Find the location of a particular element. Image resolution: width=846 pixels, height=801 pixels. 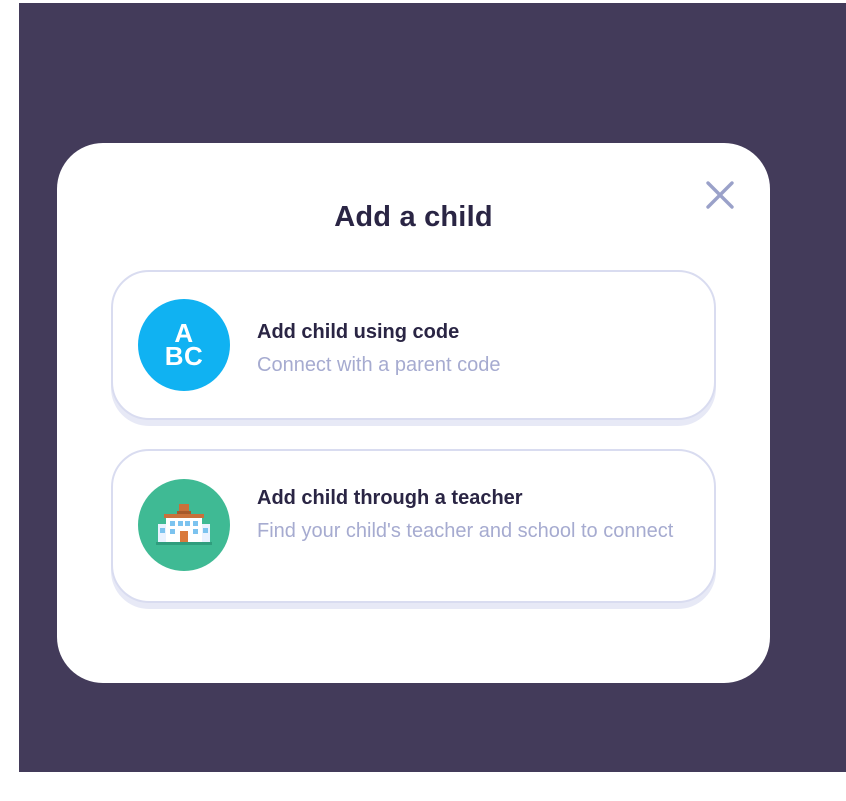

dialog-title: Add a child is located at coordinates (413, 217).